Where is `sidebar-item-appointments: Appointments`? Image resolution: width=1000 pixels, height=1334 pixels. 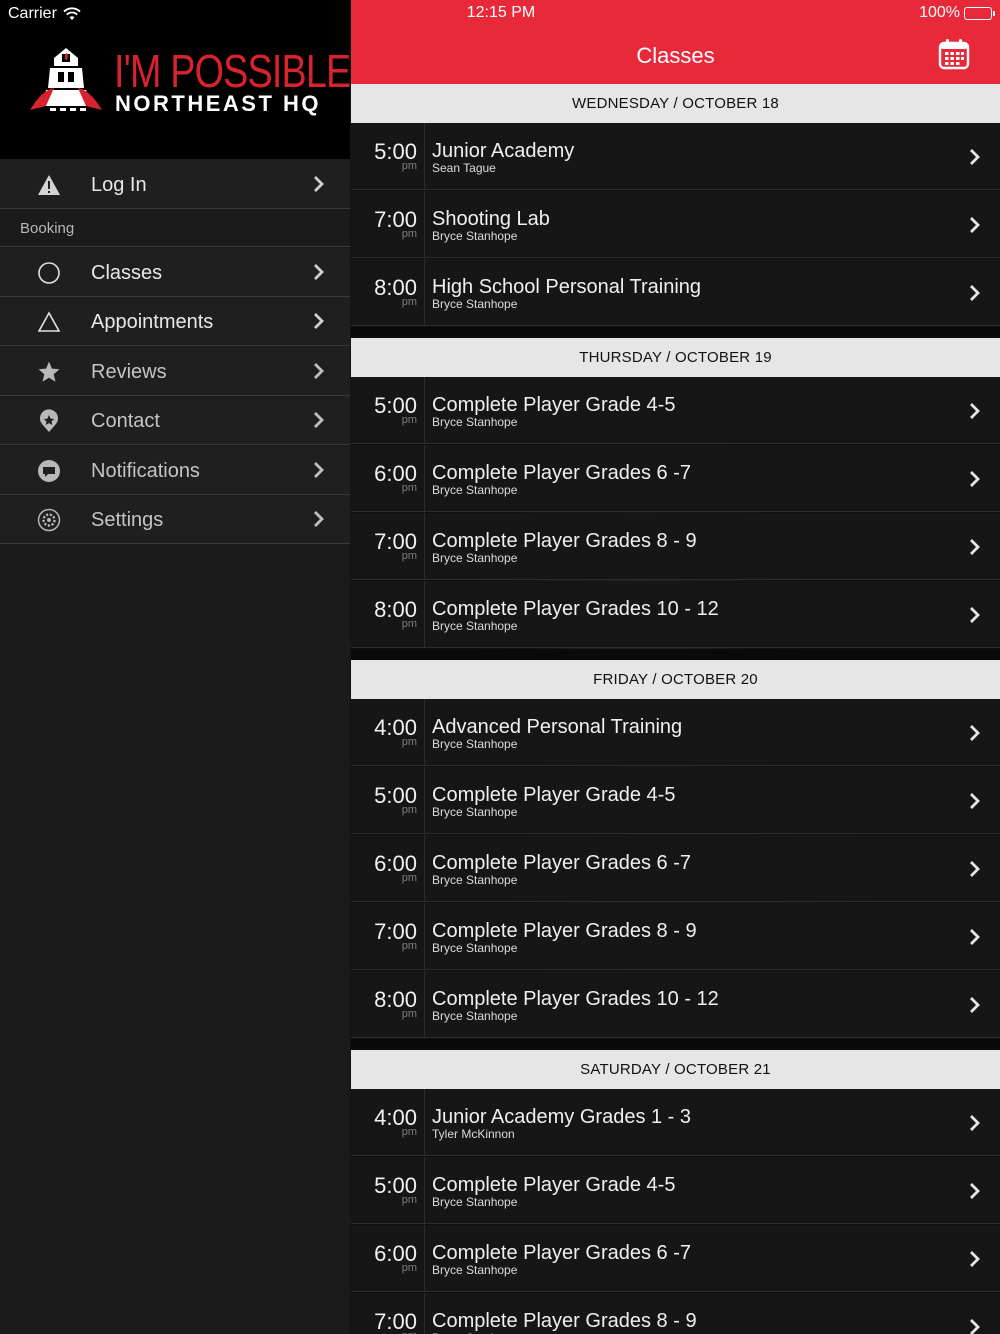
sidebar-item-appointments: Appointments is located at coordinates (175, 321).